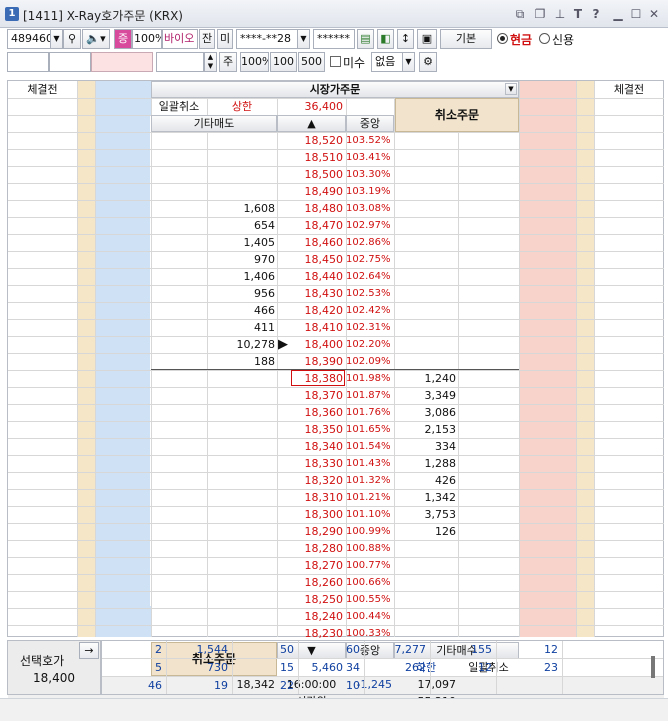  Describe the element at coordinates (385, 39) in the screenshot. I see `layout-icon: ◧` at that location.